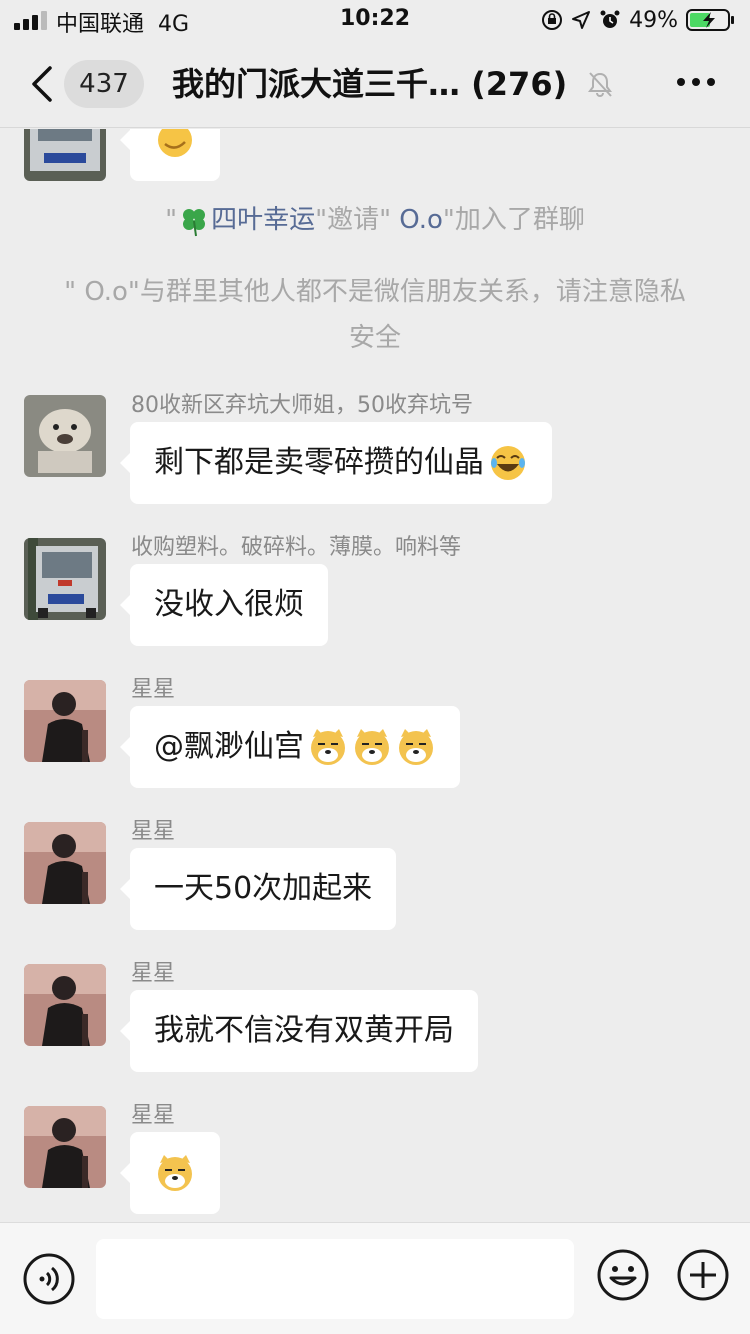 This screenshot has height=1334, width=750. I want to click on bulldog-photo-icon, so click(65, 436).